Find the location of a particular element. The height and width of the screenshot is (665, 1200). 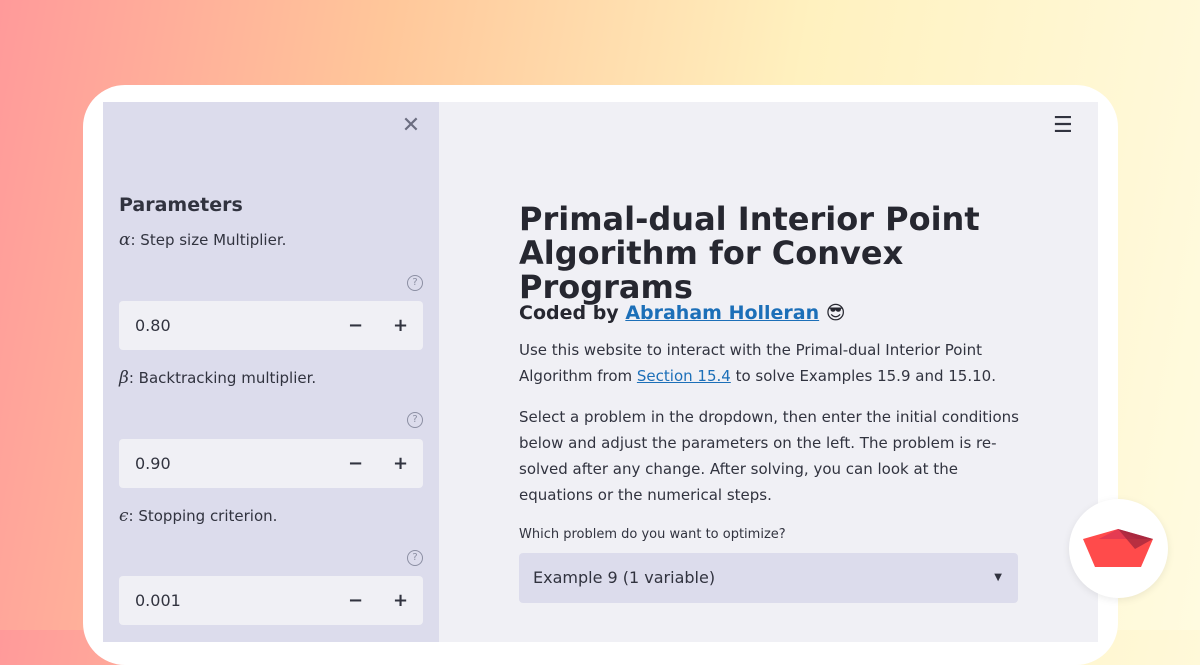

alpha-decrement-button: − is located at coordinates (355, 325).